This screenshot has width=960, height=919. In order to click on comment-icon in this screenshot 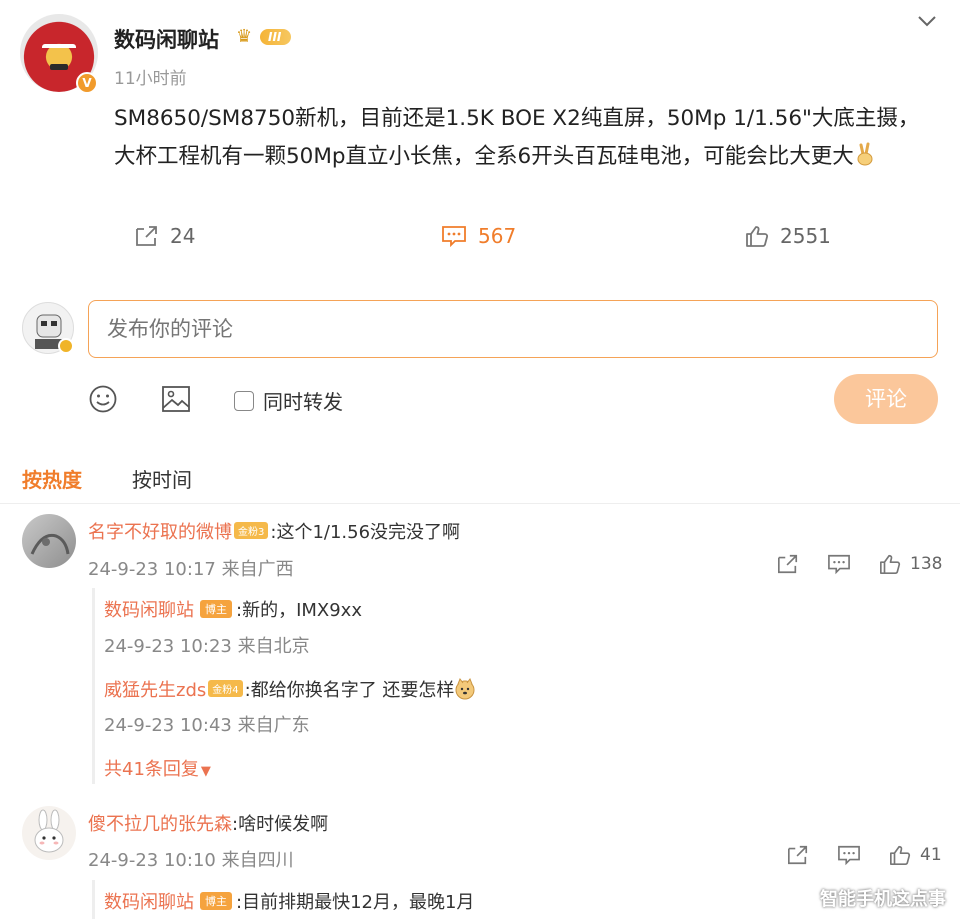, I will do `click(454, 237)`.